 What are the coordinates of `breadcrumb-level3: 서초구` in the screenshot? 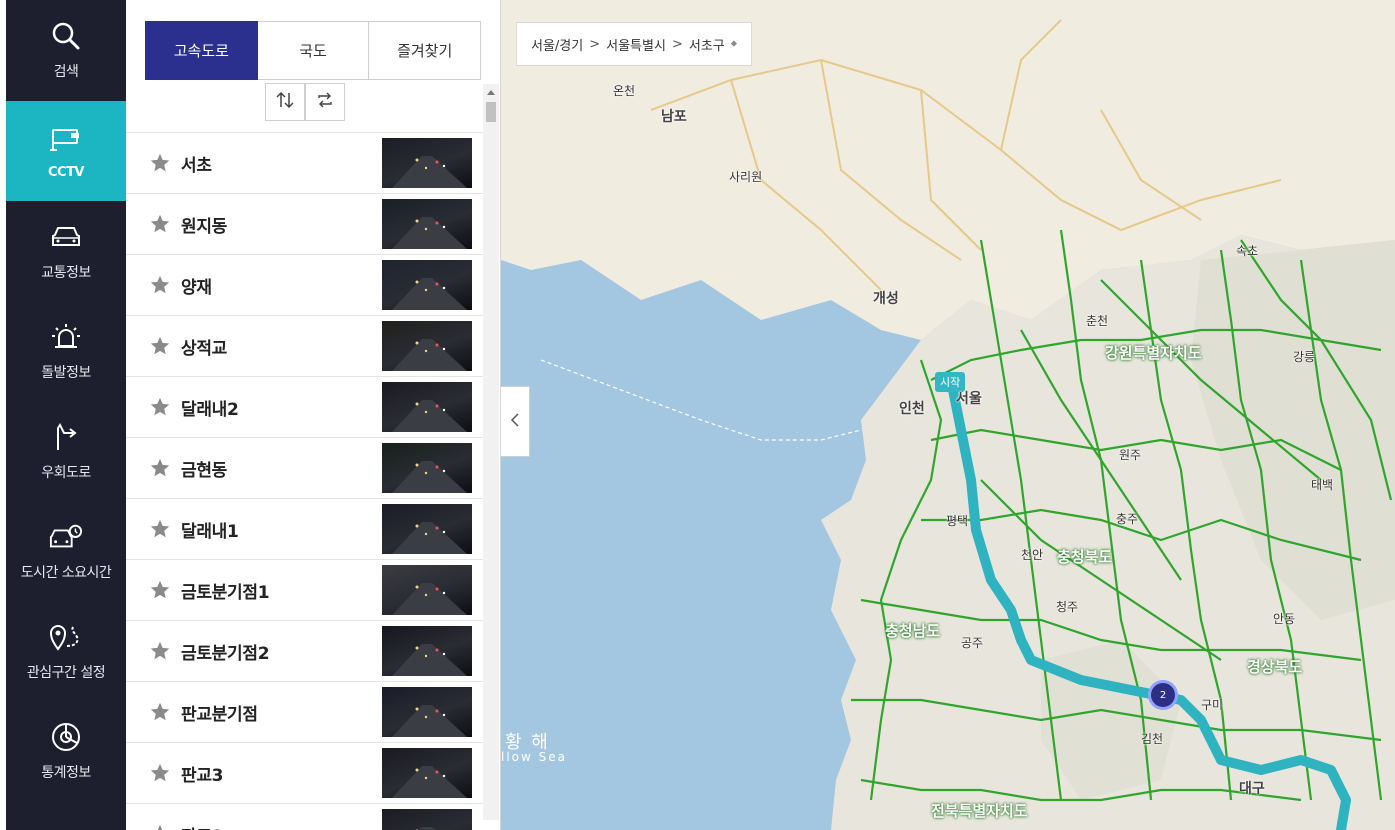 It's located at (707, 44).